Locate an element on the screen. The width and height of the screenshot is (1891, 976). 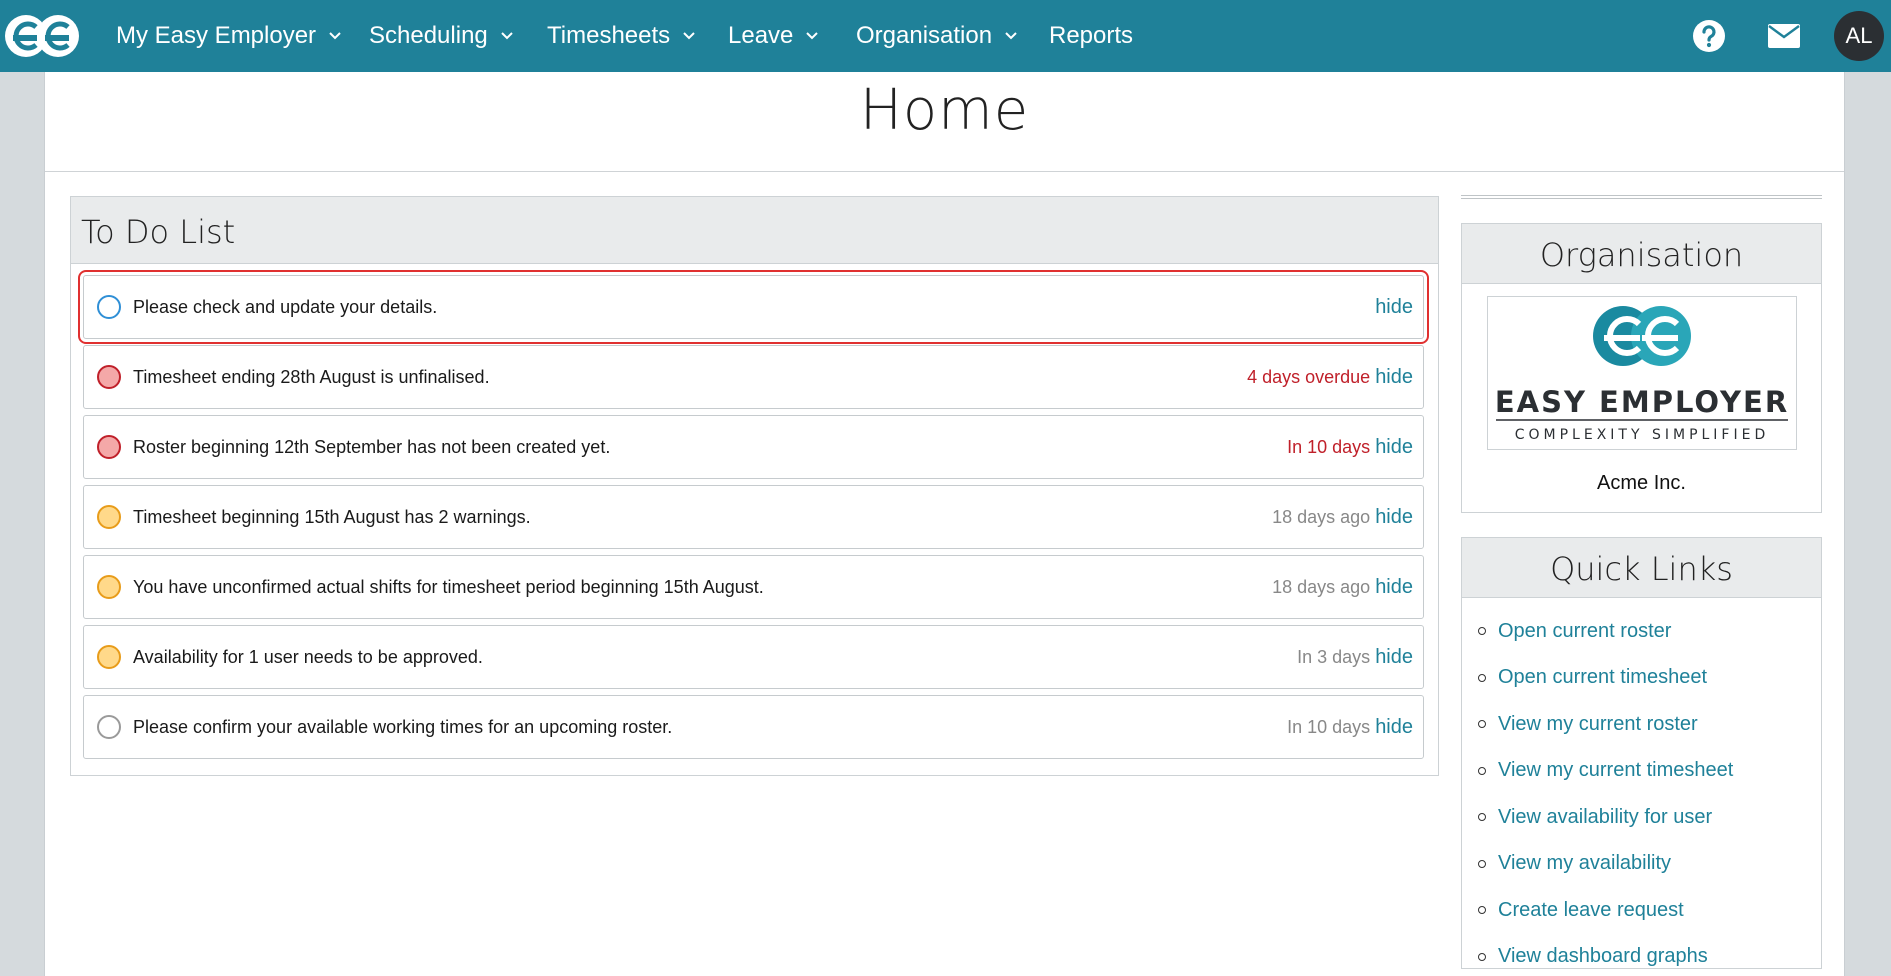
nav-label: My Easy Employer is located at coordinates (216, 35).